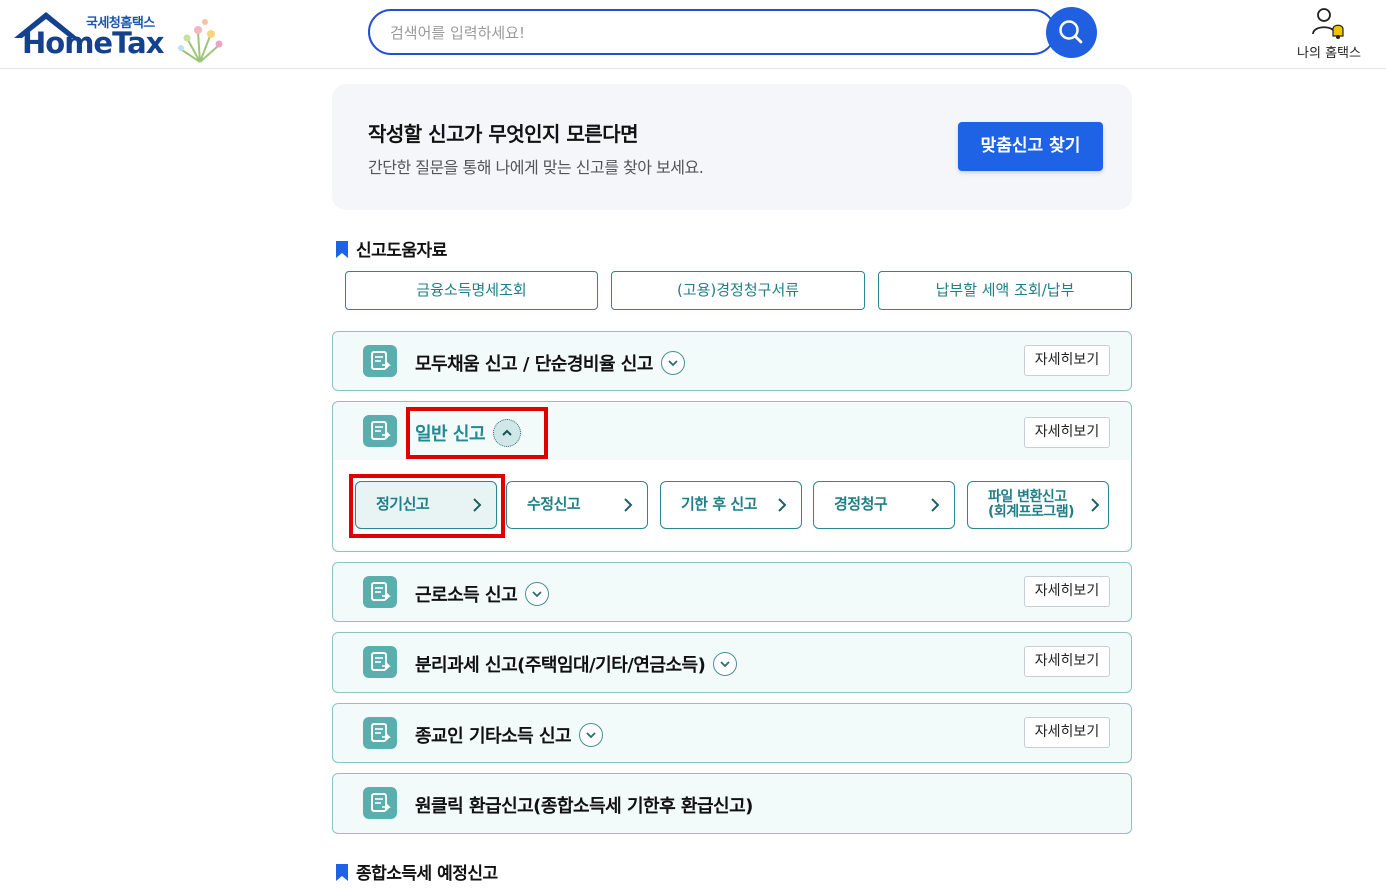 This screenshot has width=1386, height=889. I want to click on regular-report-button: 정기신고, so click(426, 505).